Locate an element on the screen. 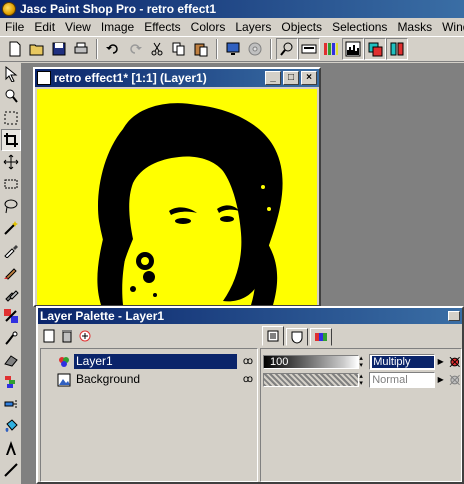  menu-file: File is located at coordinates (14, 27).